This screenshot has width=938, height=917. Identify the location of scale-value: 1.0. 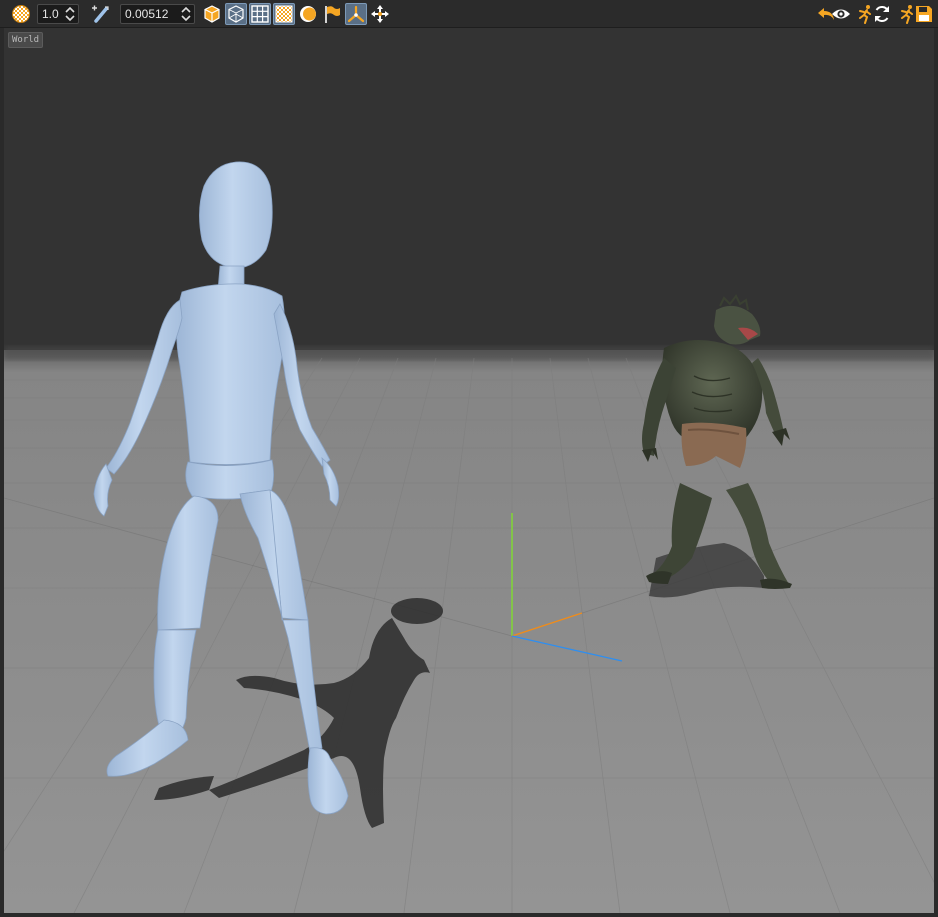
(50, 14).